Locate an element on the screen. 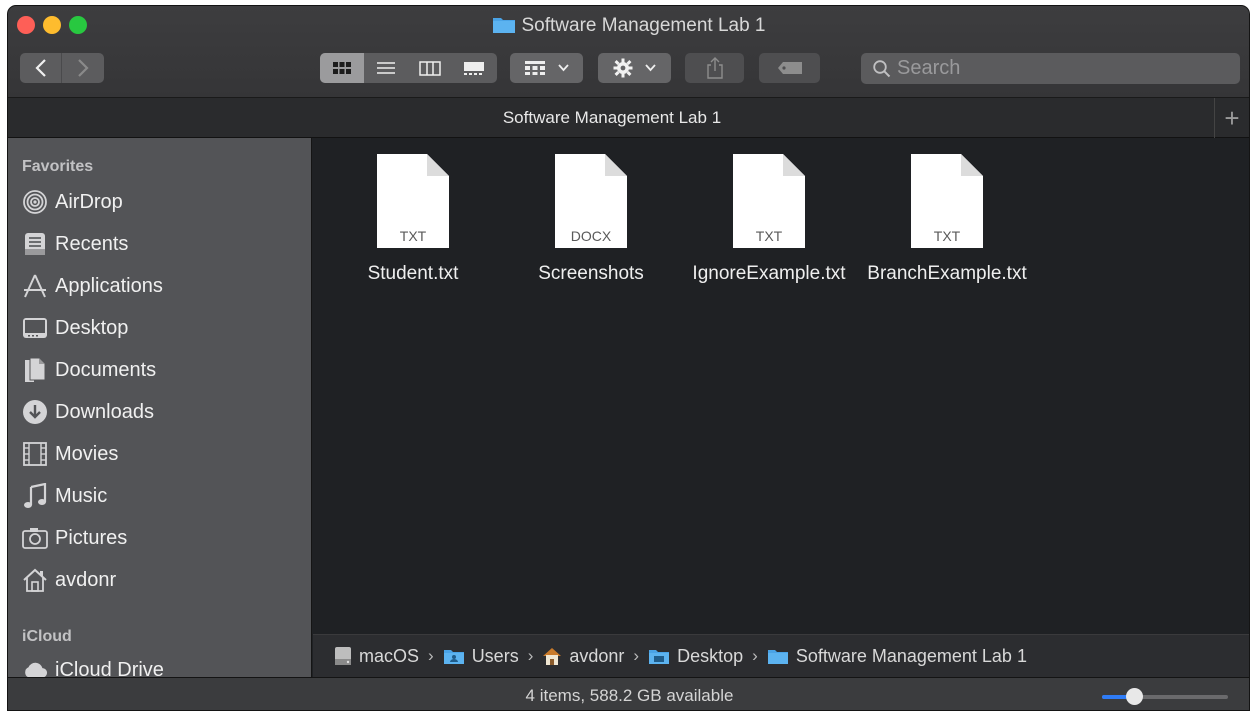 The width and height of the screenshot is (1250, 711). navigation-group is located at coordinates (62, 68).